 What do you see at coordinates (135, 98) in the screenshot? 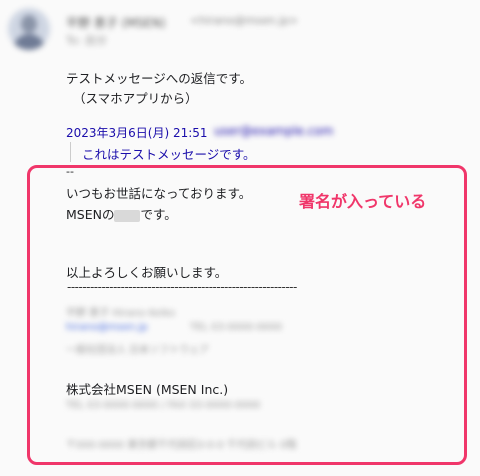
I see `reply-text-line2: （スマホアプリから）` at bounding box center [135, 98].